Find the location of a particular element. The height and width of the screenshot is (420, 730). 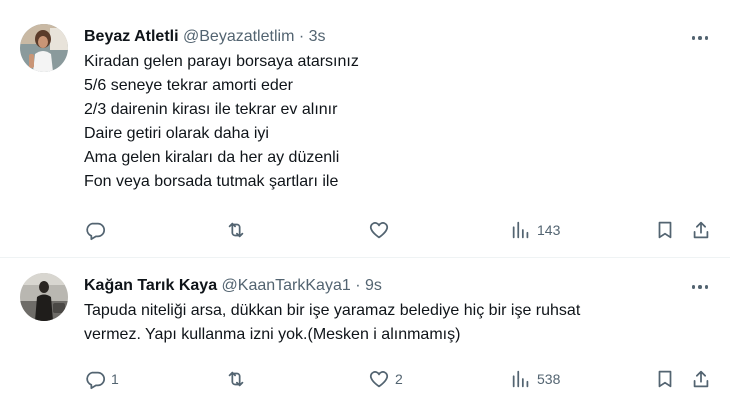

timestamp: 3s is located at coordinates (317, 36).